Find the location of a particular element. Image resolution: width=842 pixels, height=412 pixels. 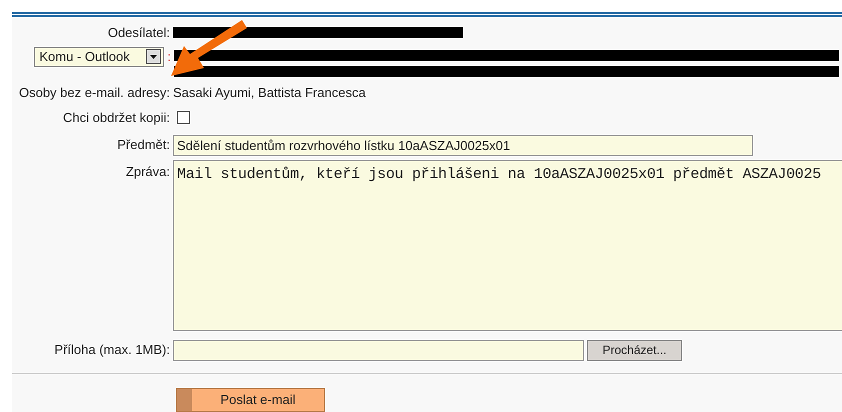

message-text: Mail studentům, kteří jsou přihlášeni na 10aASZAJ0025x01 předmět ASZAJ0025 is located at coordinates (499, 174).